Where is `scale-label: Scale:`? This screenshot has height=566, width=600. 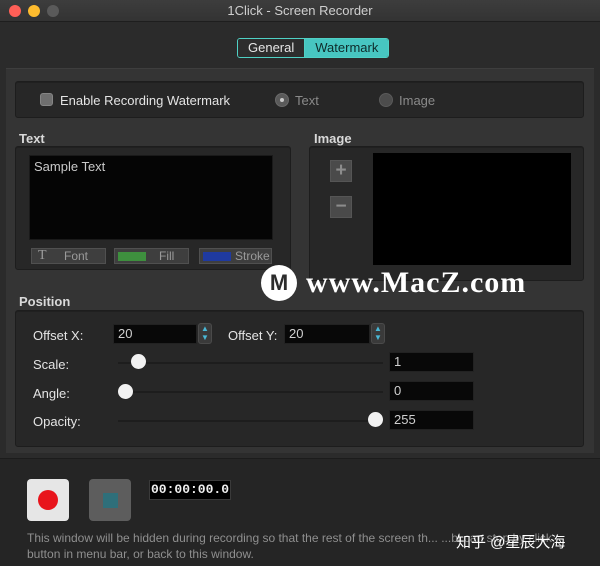
scale-label: Scale: is located at coordinates (51, 364).